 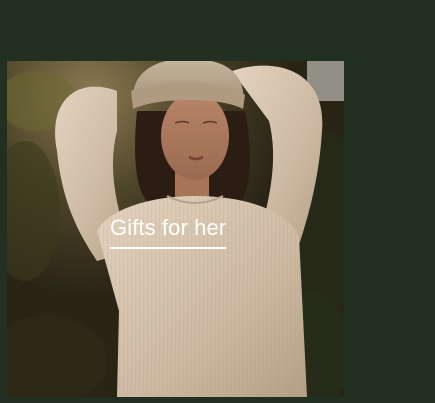 What do you see at coordinates (168, 230) in the screenshot?
I see `promo-caption-link: Gifts for her` at bounding box center [168, 230].